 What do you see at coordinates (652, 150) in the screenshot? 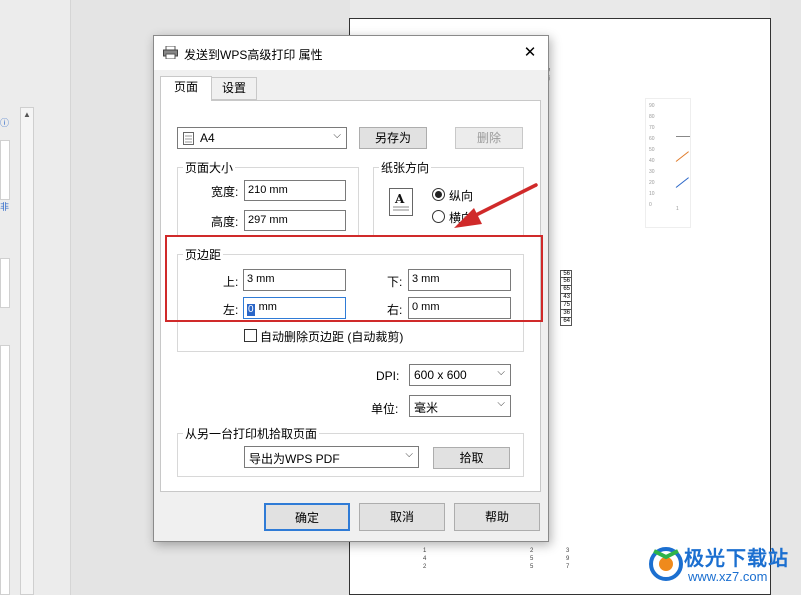
I see `preview-chart-tick: 50` at bounding box center [652, 150].